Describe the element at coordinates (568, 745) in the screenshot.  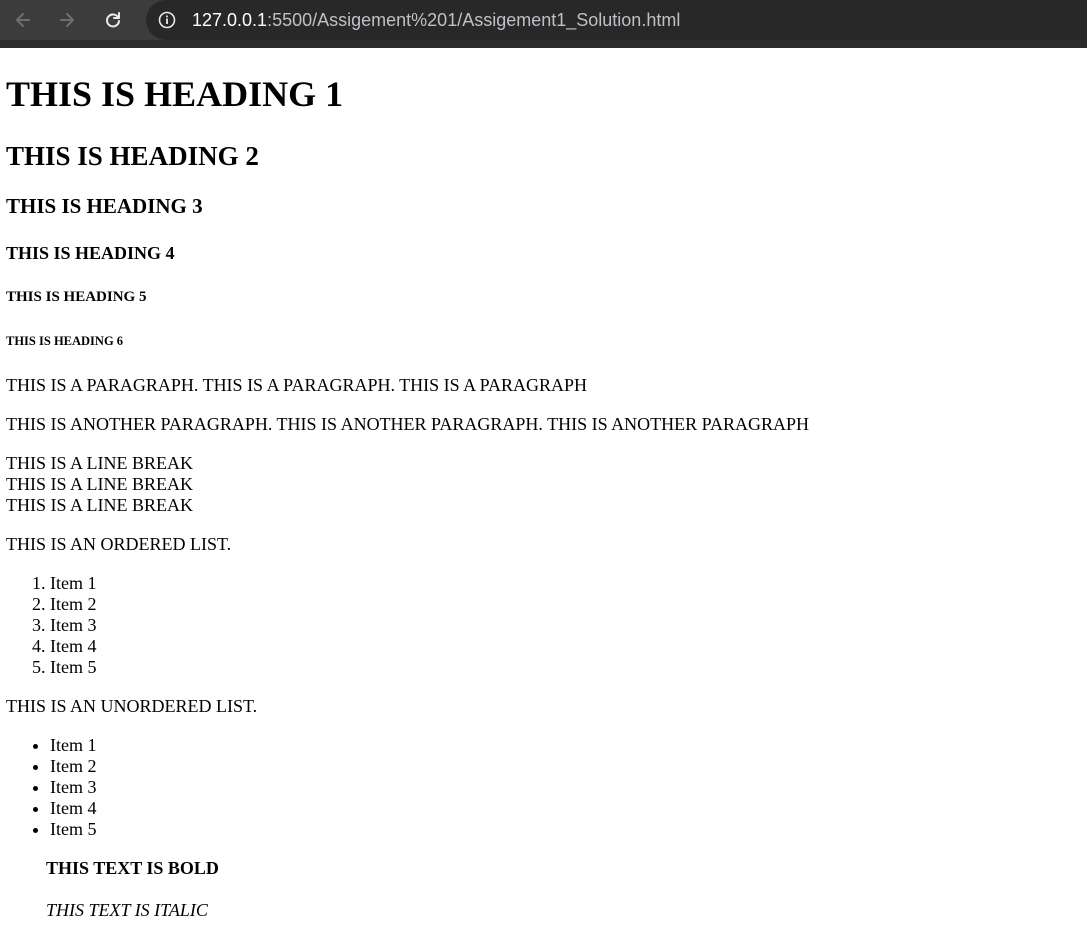
I see `unordered-list-item: Item 1` at that location.